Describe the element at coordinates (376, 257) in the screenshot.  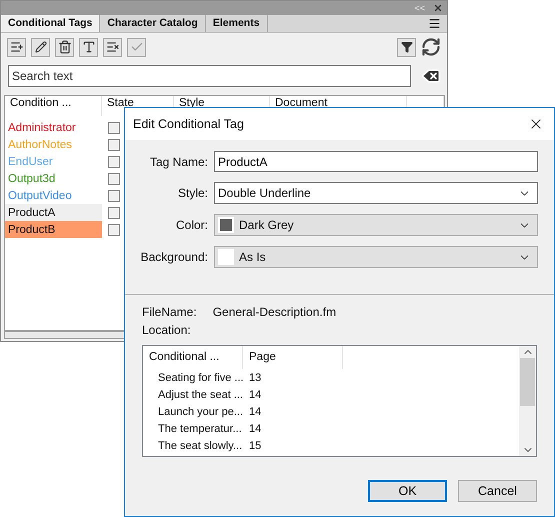
I see `color-dropdown: As Is` at that location.